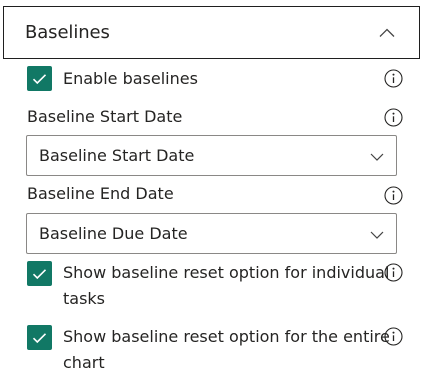 The width and height of the screenshot is (423, 384). What do you see at coordinates (100, 193) in the screenshot?
I see `end-date-label: Baseline End Date` at bounding box center [100, 193].